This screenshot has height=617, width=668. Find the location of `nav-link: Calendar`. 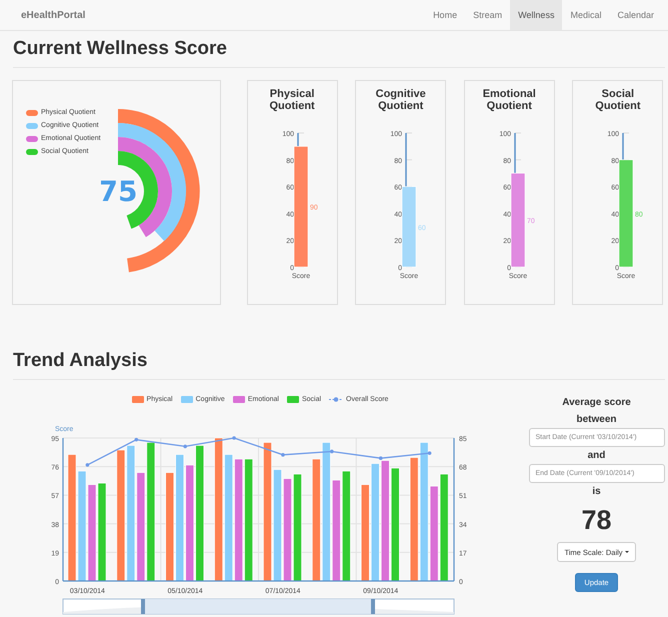

nav-link: Calendar is located at coordinates (635, 15).